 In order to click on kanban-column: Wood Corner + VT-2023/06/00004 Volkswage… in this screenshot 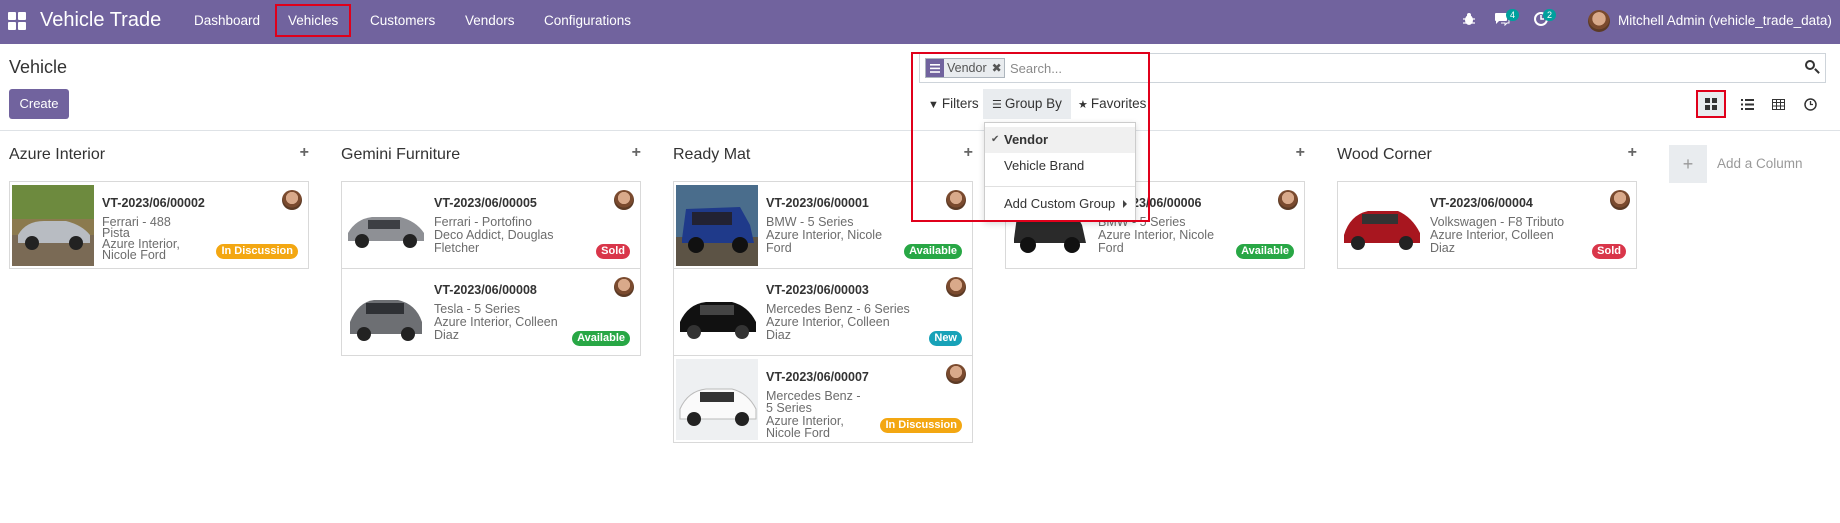, I will do `click(1487, 204)`.